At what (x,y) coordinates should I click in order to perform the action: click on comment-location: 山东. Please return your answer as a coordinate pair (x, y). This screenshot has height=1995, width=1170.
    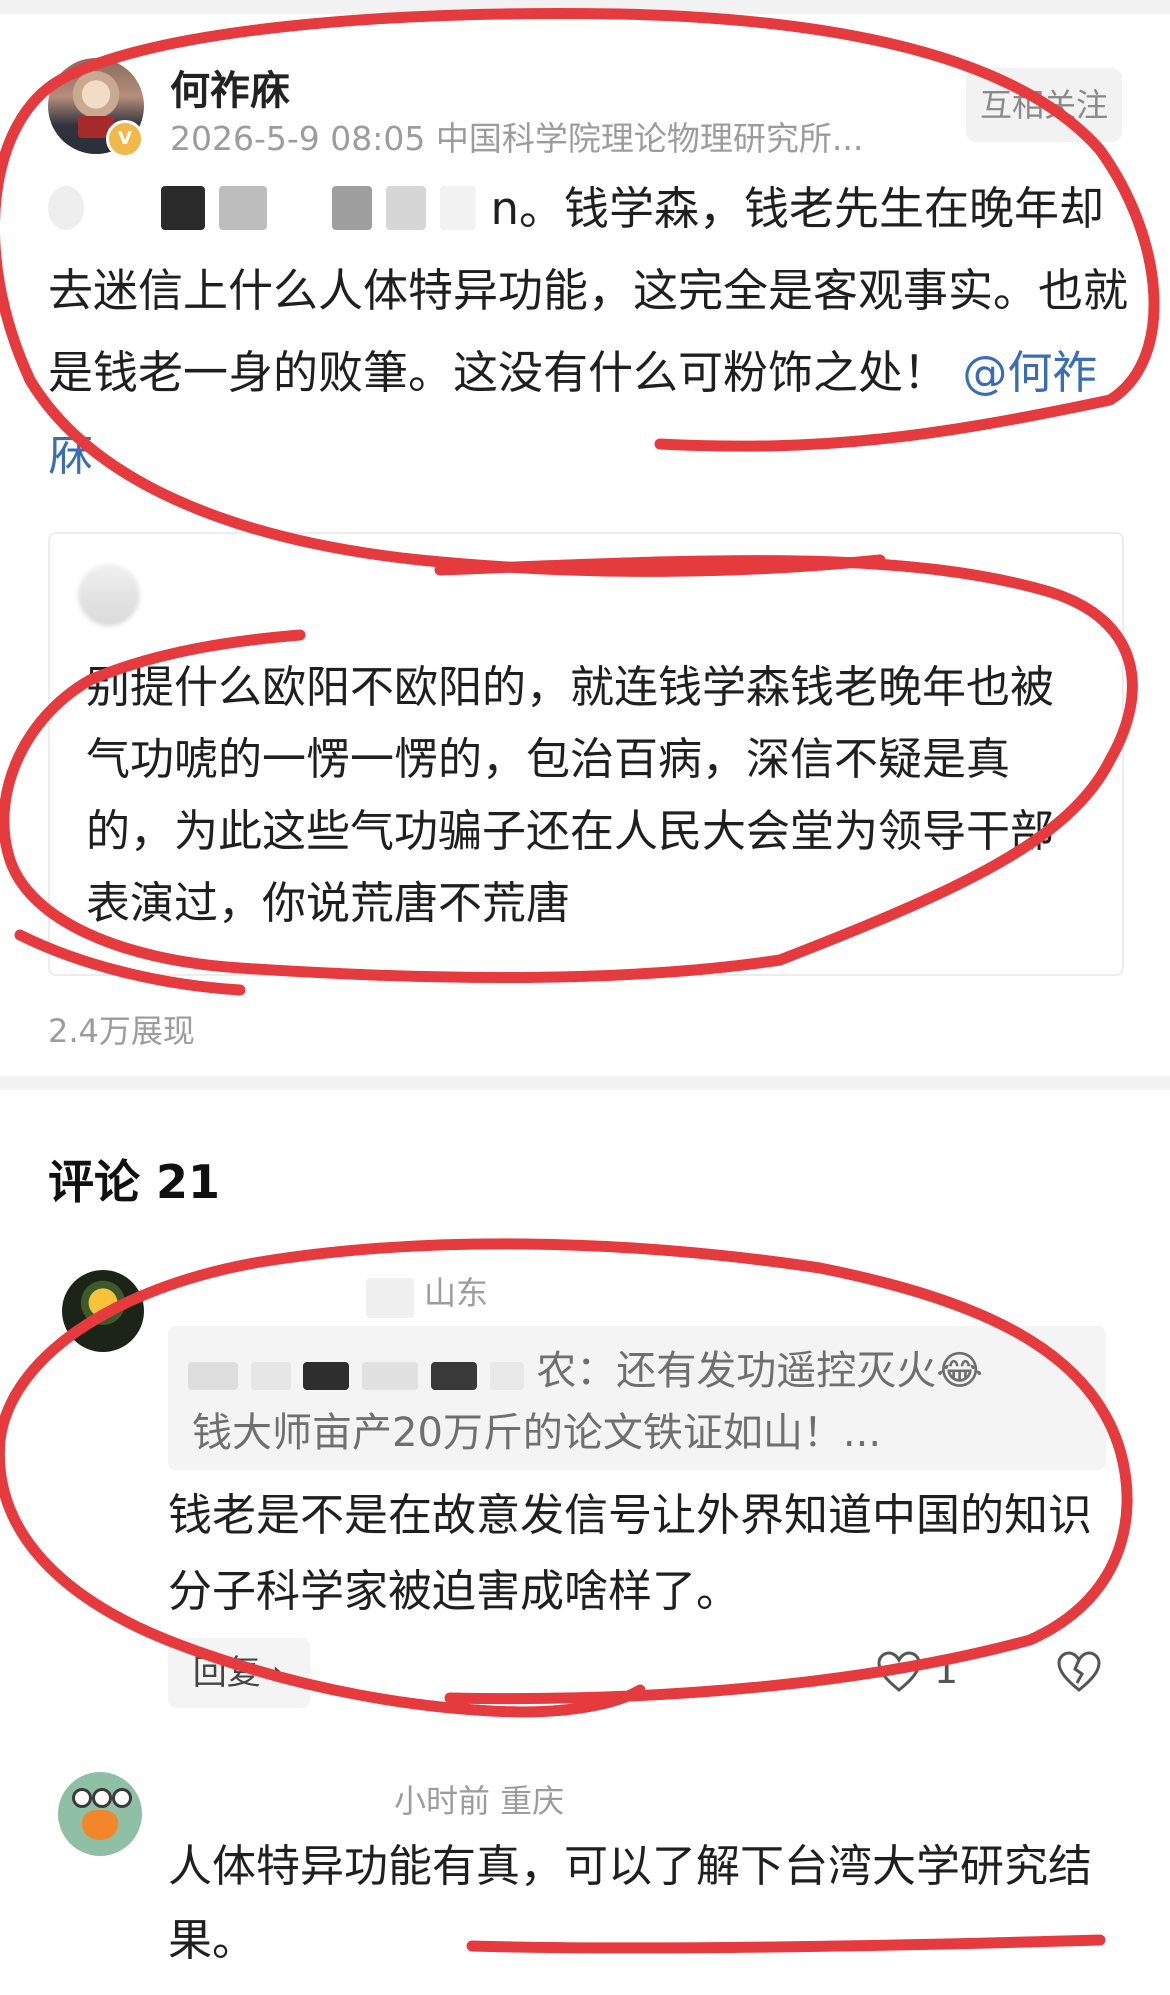
    Looking at the image, I should click on (456, 1293).